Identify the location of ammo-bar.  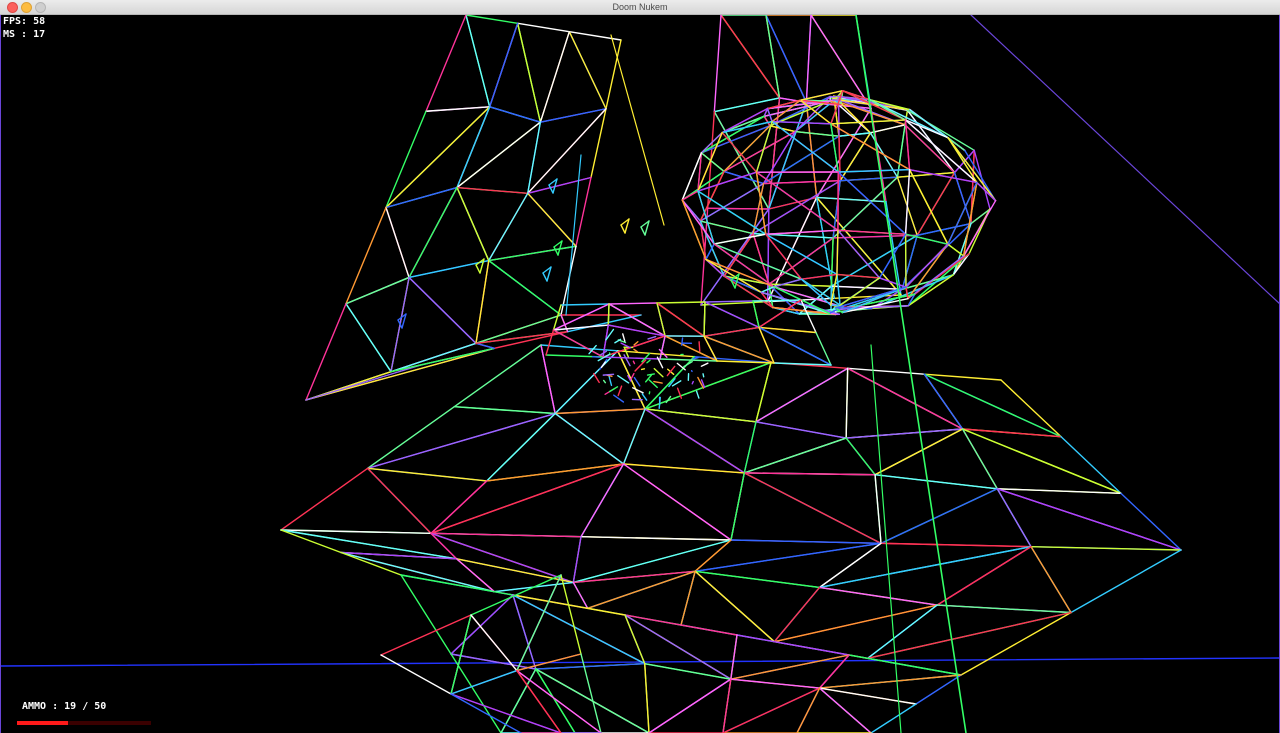
(84, 723).